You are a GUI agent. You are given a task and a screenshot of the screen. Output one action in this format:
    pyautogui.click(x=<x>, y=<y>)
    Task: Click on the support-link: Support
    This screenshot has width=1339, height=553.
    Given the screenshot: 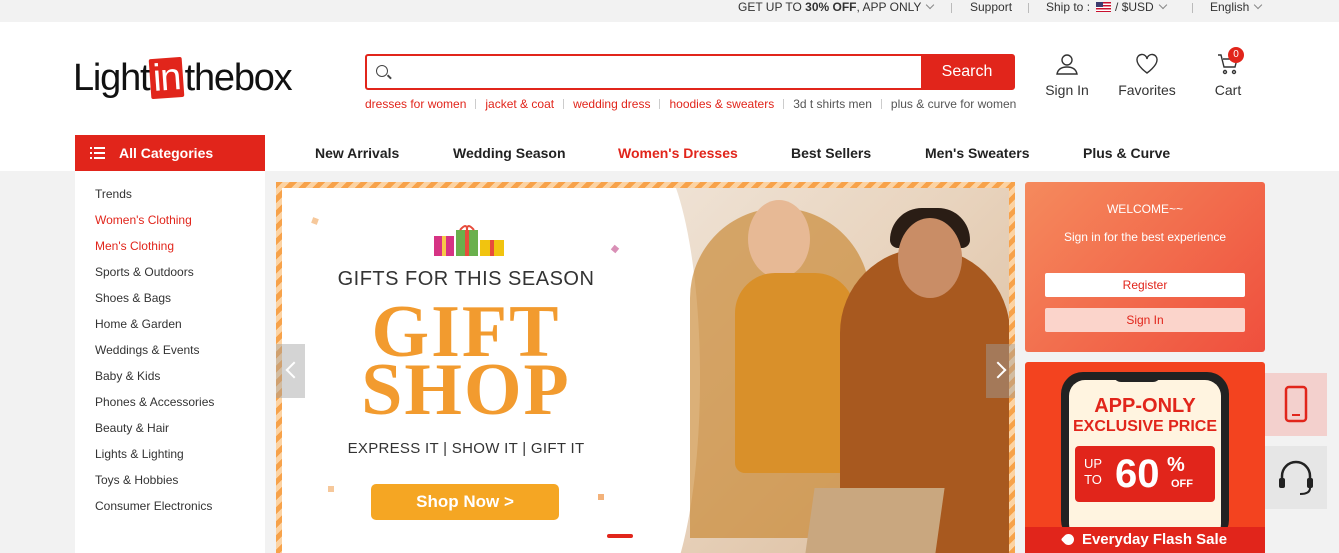 What is the action you would take?
    pyautogui.click(x=991, y=7)
    